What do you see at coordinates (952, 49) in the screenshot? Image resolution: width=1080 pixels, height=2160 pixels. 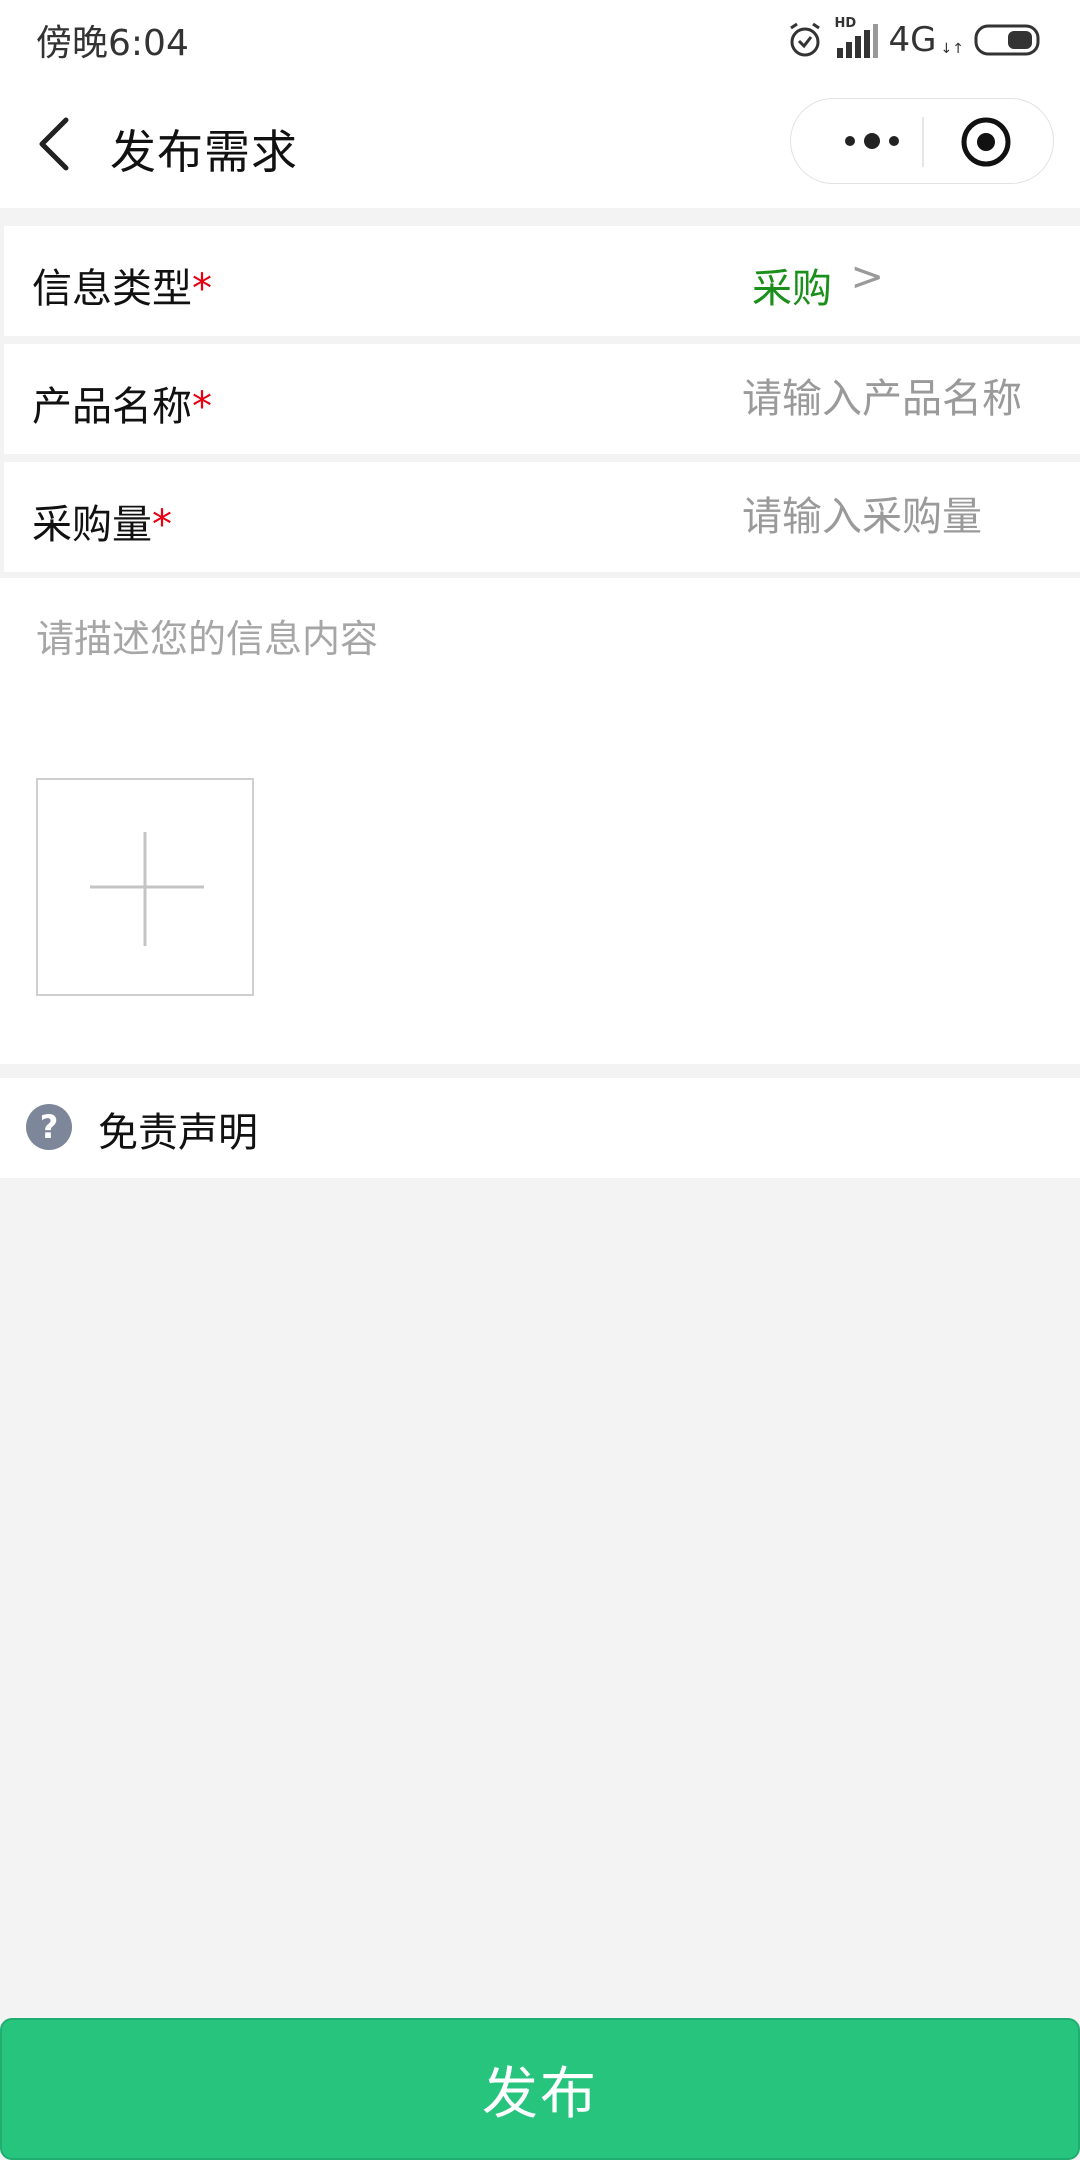 I see `network-activity: ↓↑` at bounding box center [952, 49].